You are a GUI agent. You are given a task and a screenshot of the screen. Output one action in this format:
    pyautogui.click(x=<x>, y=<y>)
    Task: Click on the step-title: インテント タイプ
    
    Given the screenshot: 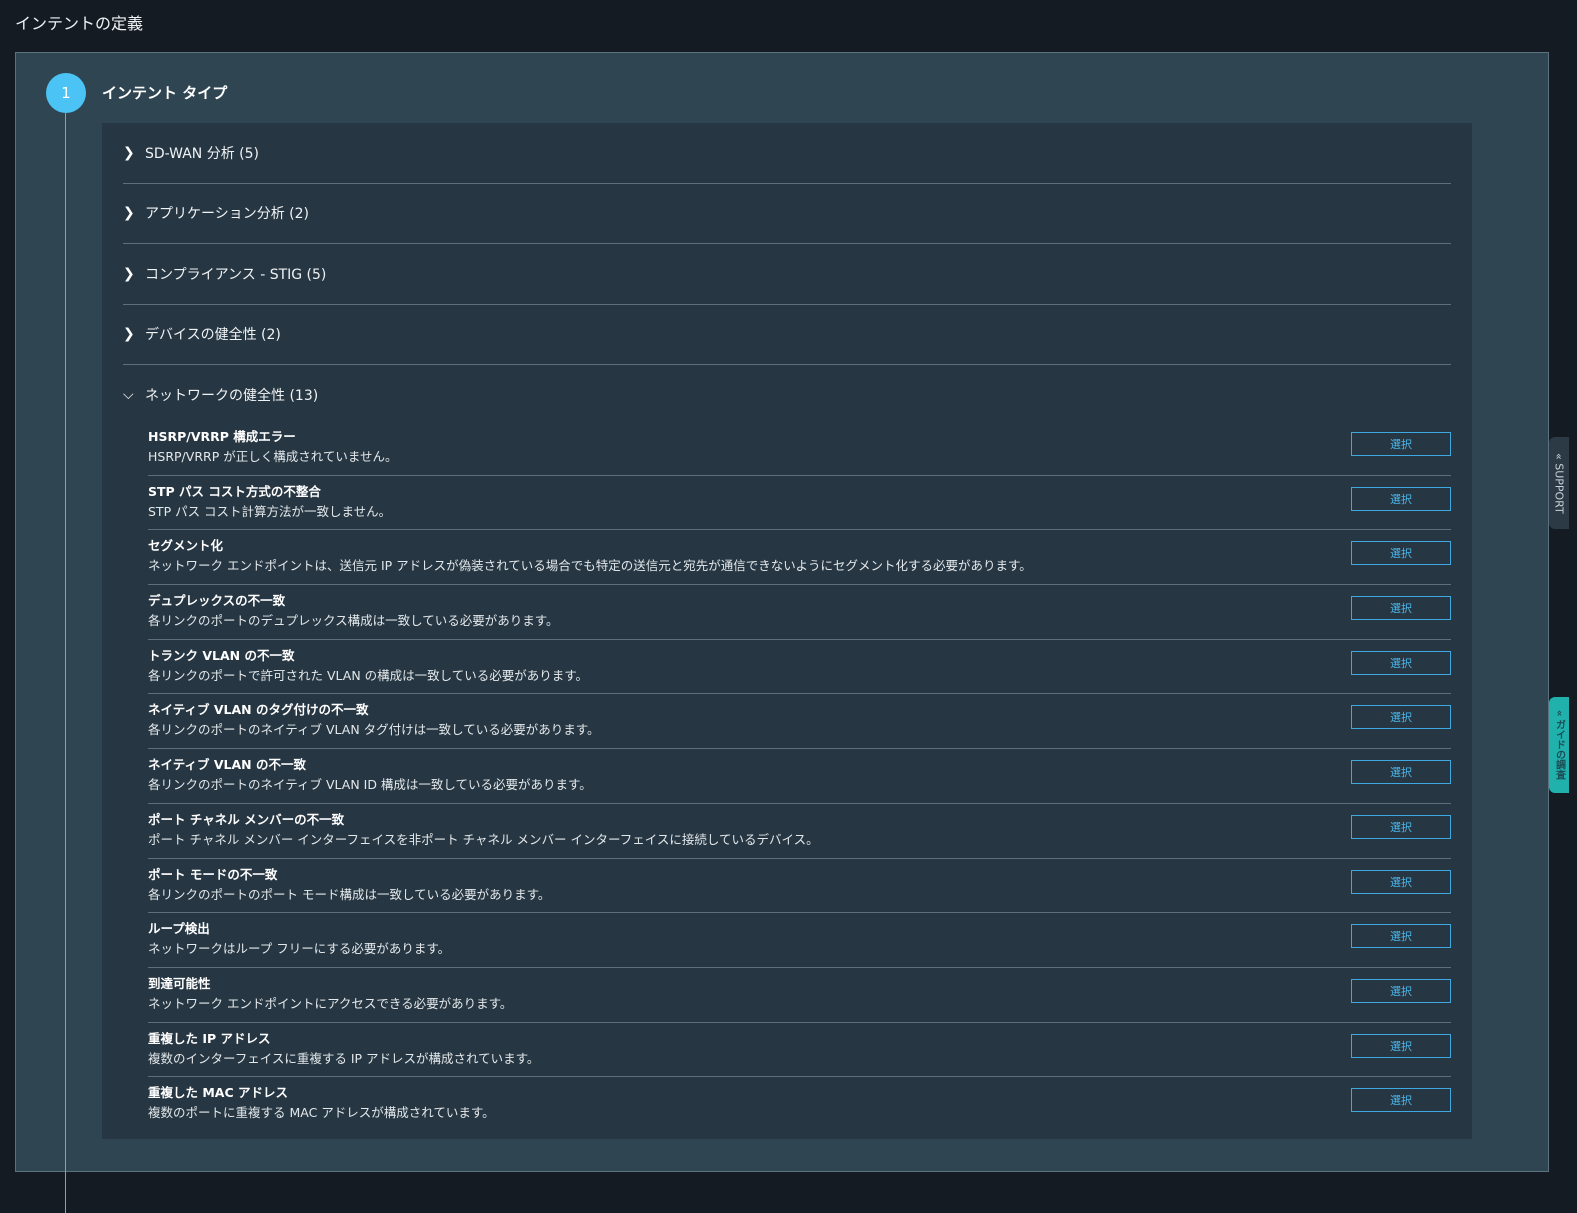 What is the action you would take?
    pyautogui.click(x=165, y=93)
    